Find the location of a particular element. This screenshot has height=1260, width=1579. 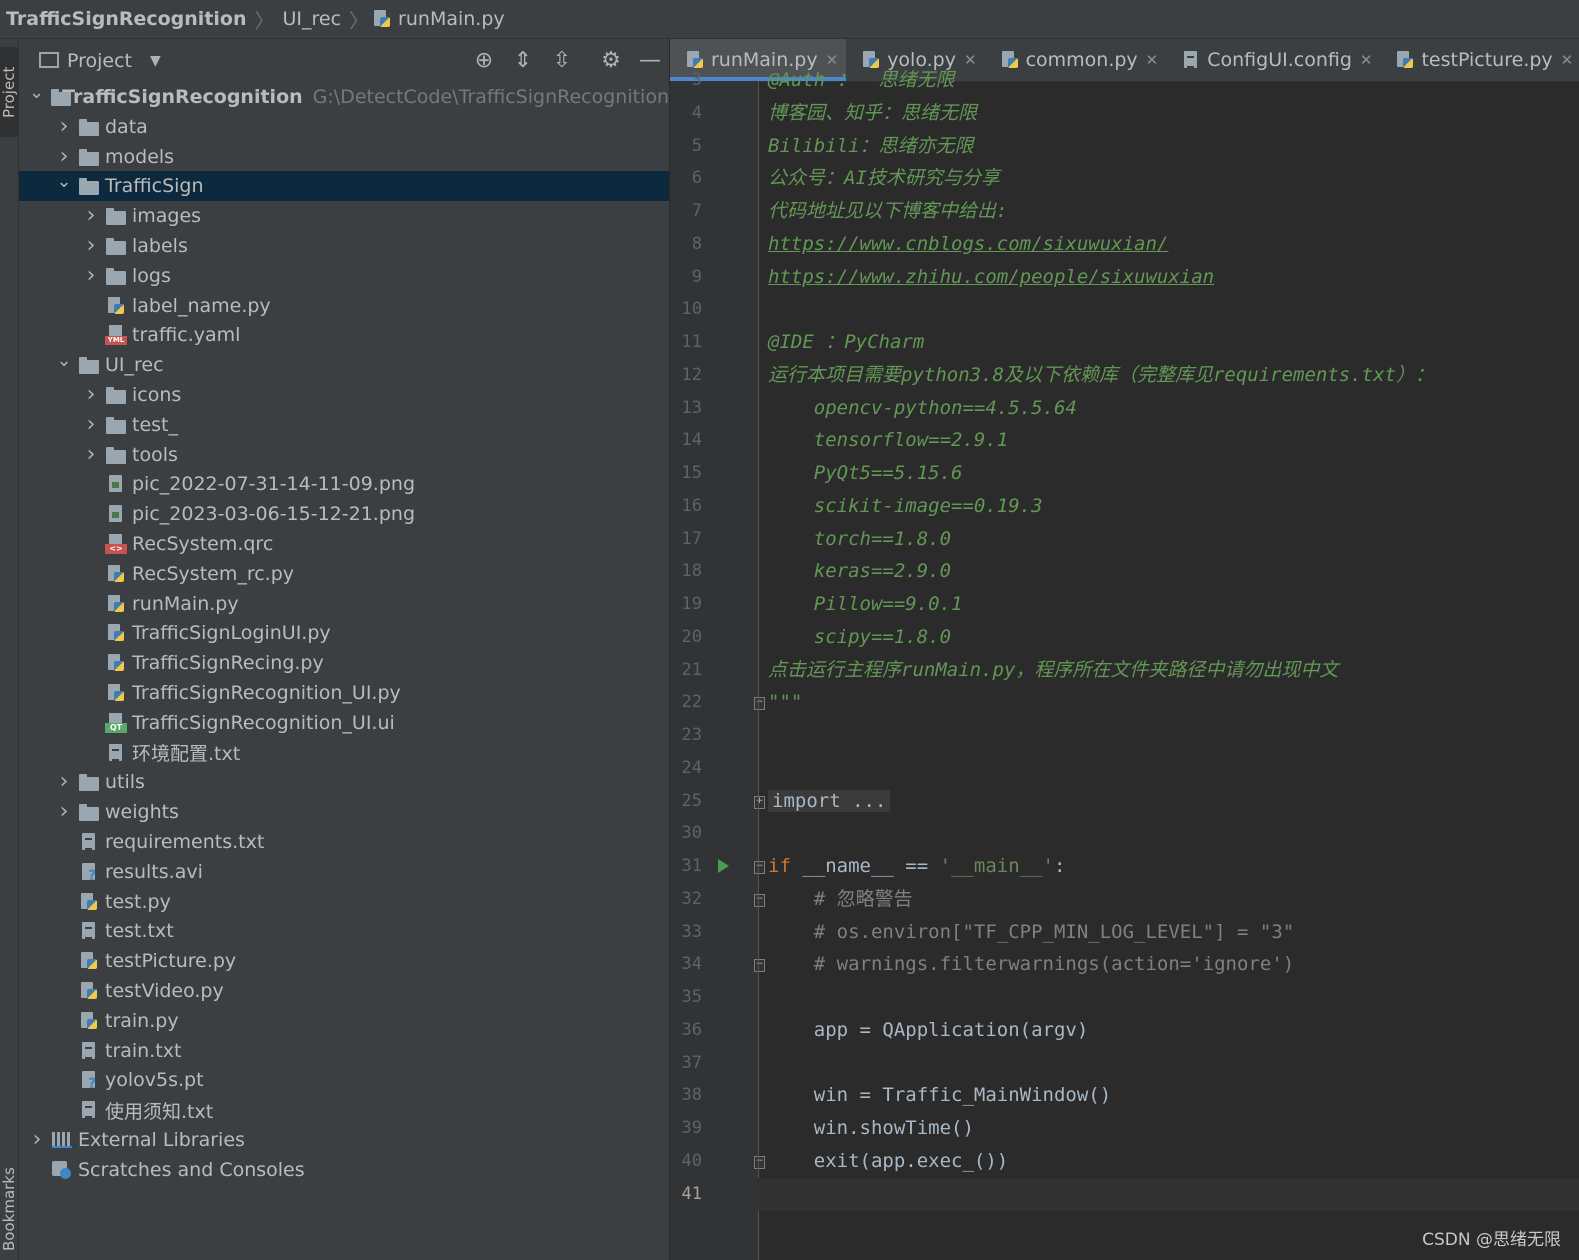

breadcrumb-file: runMain.py is located at coordinates (454, 19).